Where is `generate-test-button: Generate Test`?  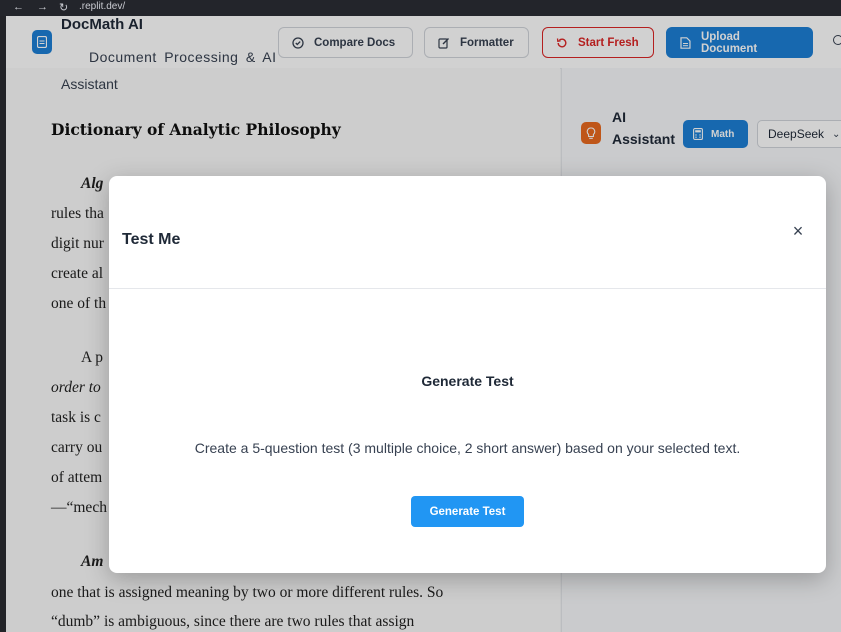
generate-test-button: Generate Test is located at coordinates (467, 511).